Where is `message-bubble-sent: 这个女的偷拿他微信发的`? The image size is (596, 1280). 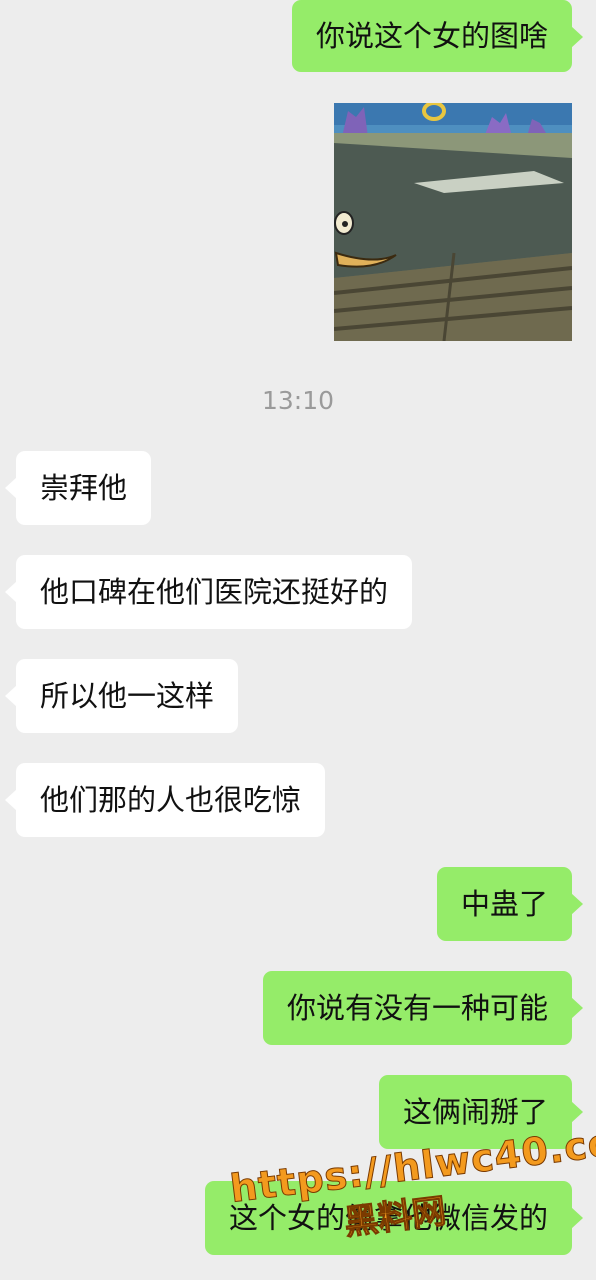
message-bubble-sent: 这个女的偷拿他微信发的 is located at coordinates (394, 1218).